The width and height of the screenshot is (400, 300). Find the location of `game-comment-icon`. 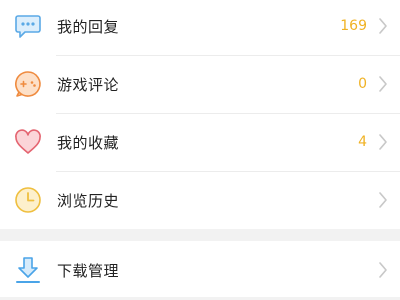

game-comment-icon is located at coordinates (28, 84).